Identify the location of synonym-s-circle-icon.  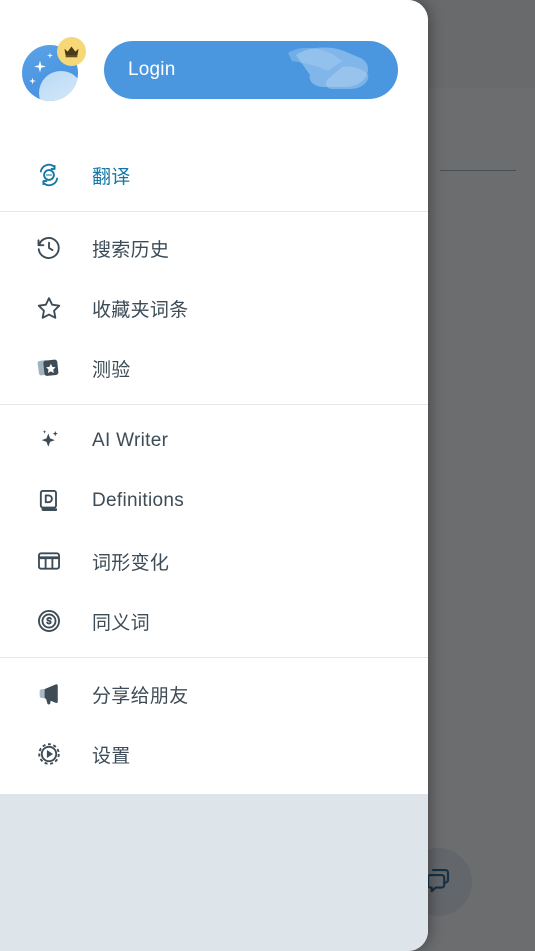
(49, 621).